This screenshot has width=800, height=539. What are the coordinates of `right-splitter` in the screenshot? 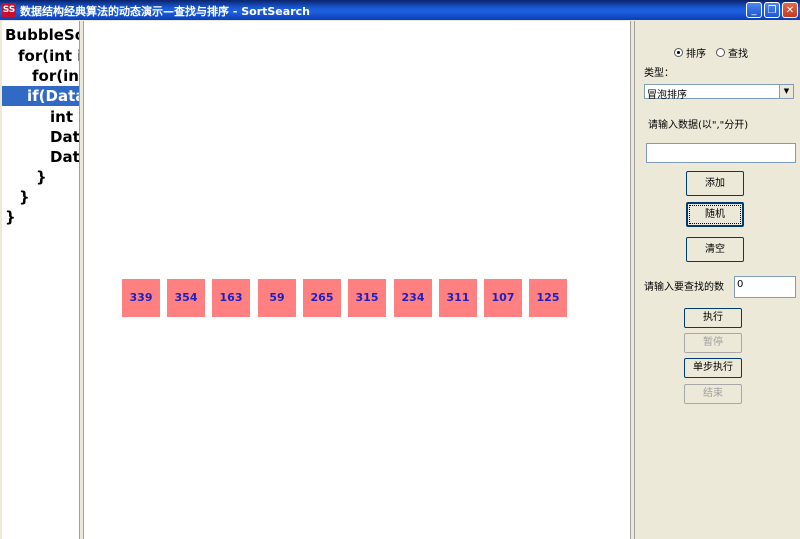 It's located at (632, 280).